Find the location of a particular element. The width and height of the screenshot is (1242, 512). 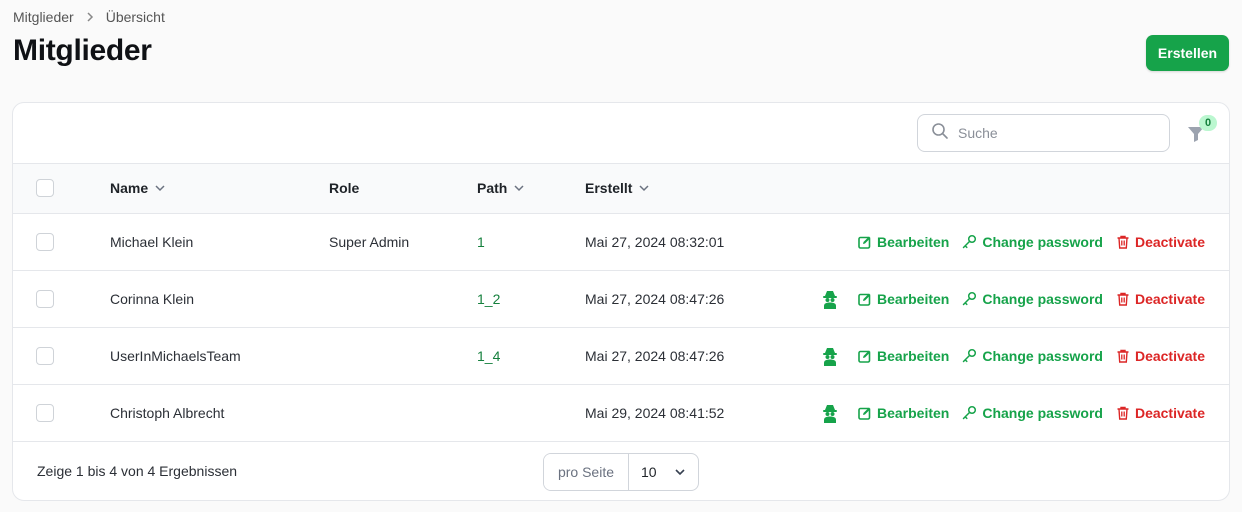

column-header-path: Path is located at coordinates (501, 188).